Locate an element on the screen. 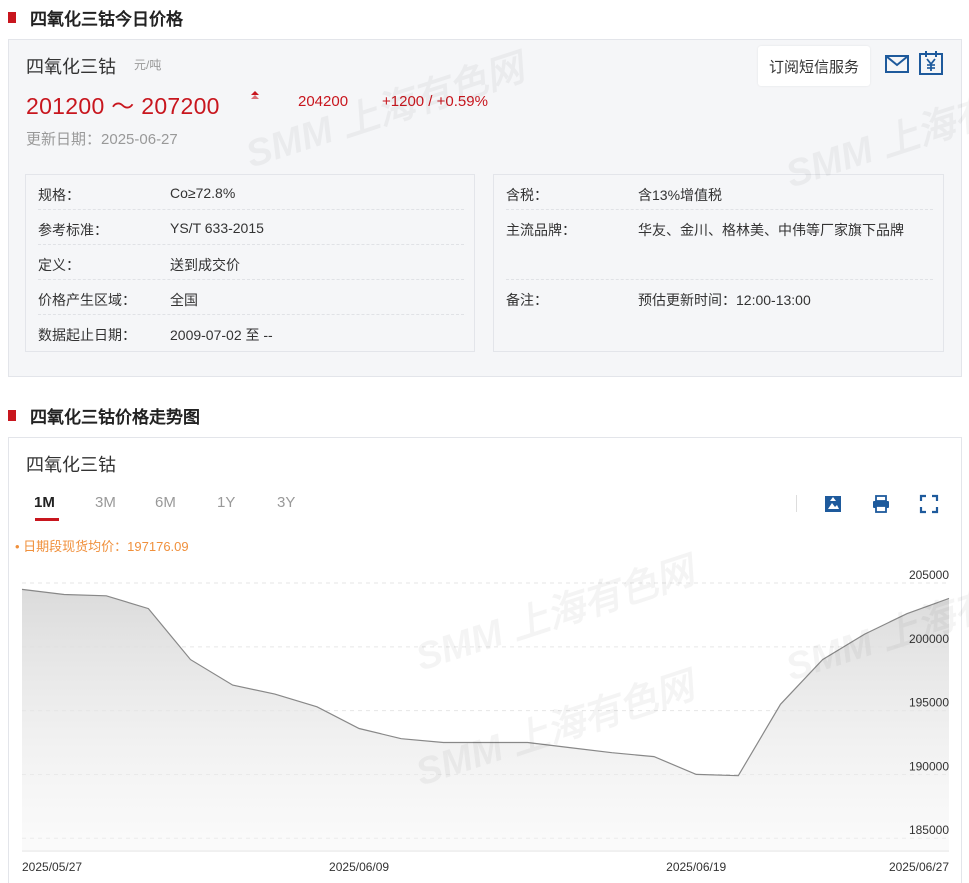 This screenshot has width=969, height=883. update-date: 更新日期：2025-06-27 is located at coordinates (102, 138).